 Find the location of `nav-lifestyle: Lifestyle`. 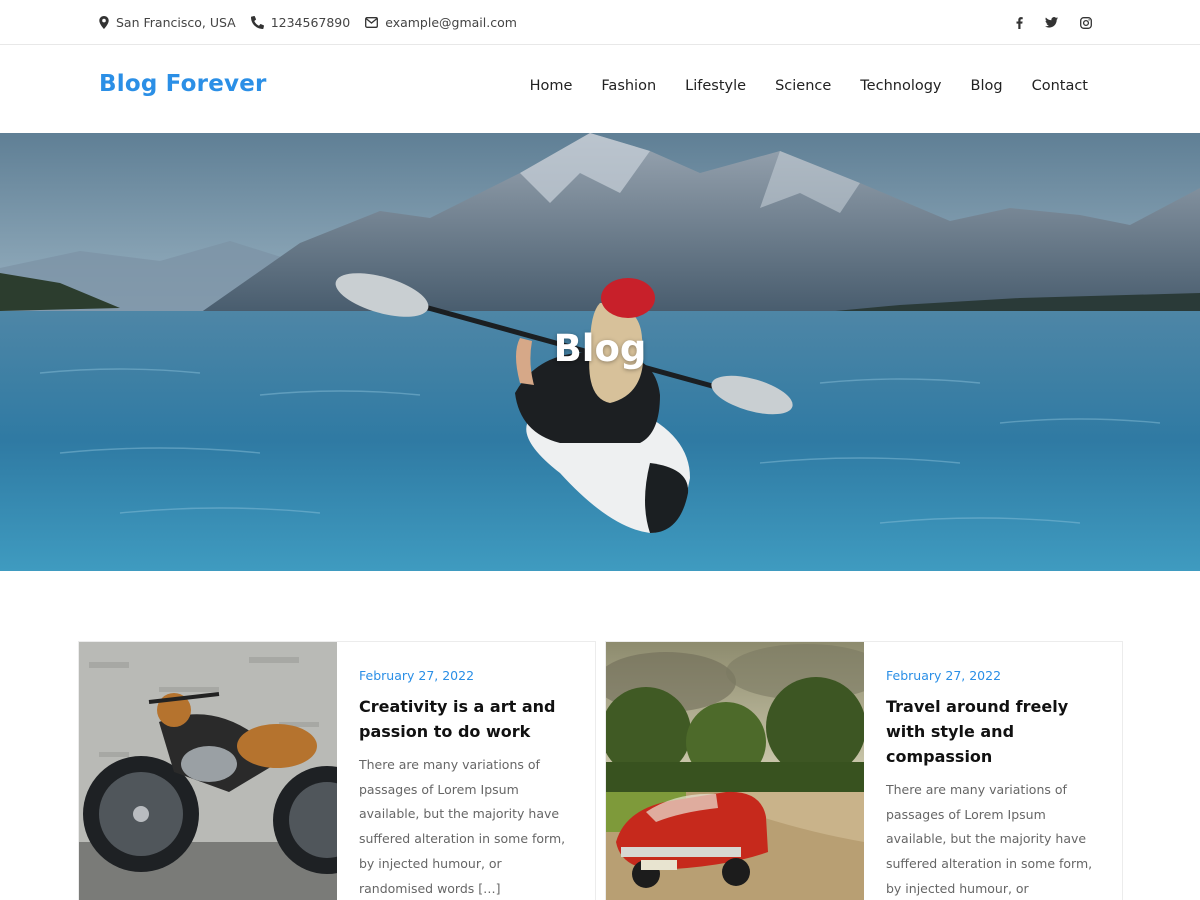

nav-lifestyle: Lifestyle is located at coordinates (715, 86).